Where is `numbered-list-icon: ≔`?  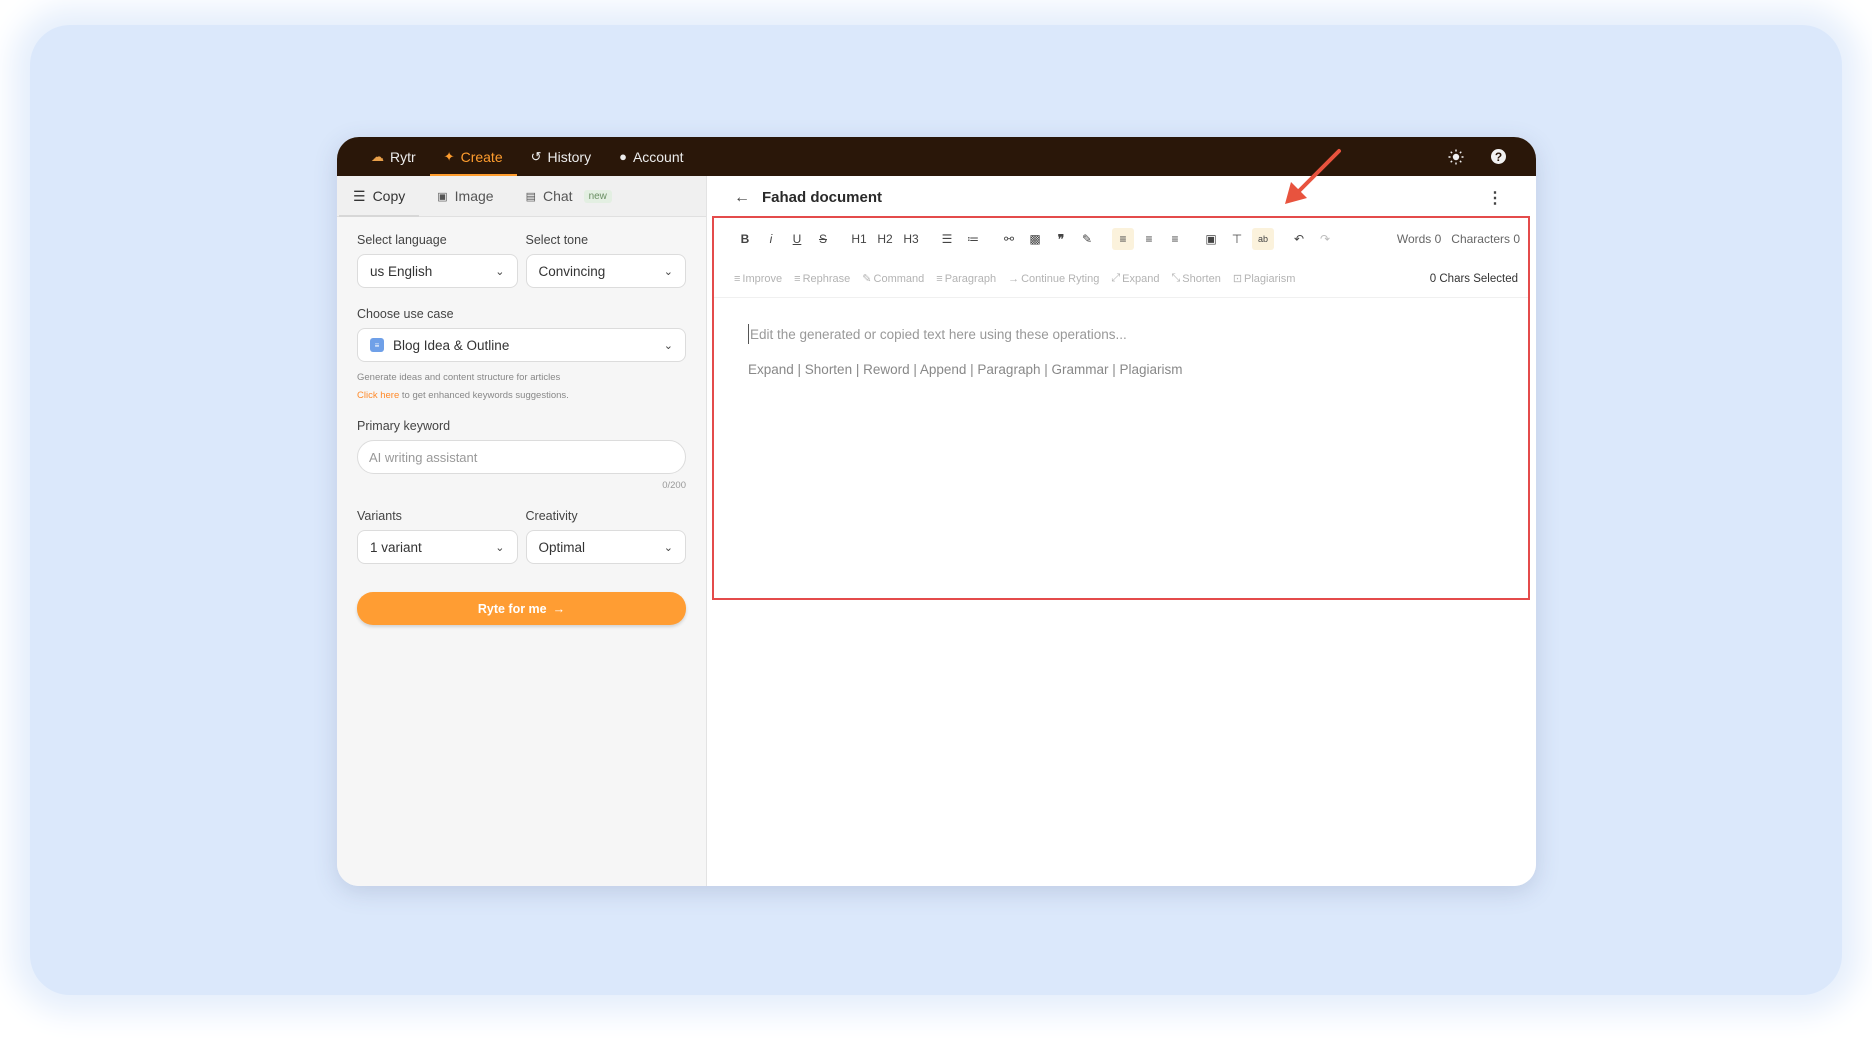 numbered-list-icon: ≔ is located at coordinates (973, 239).